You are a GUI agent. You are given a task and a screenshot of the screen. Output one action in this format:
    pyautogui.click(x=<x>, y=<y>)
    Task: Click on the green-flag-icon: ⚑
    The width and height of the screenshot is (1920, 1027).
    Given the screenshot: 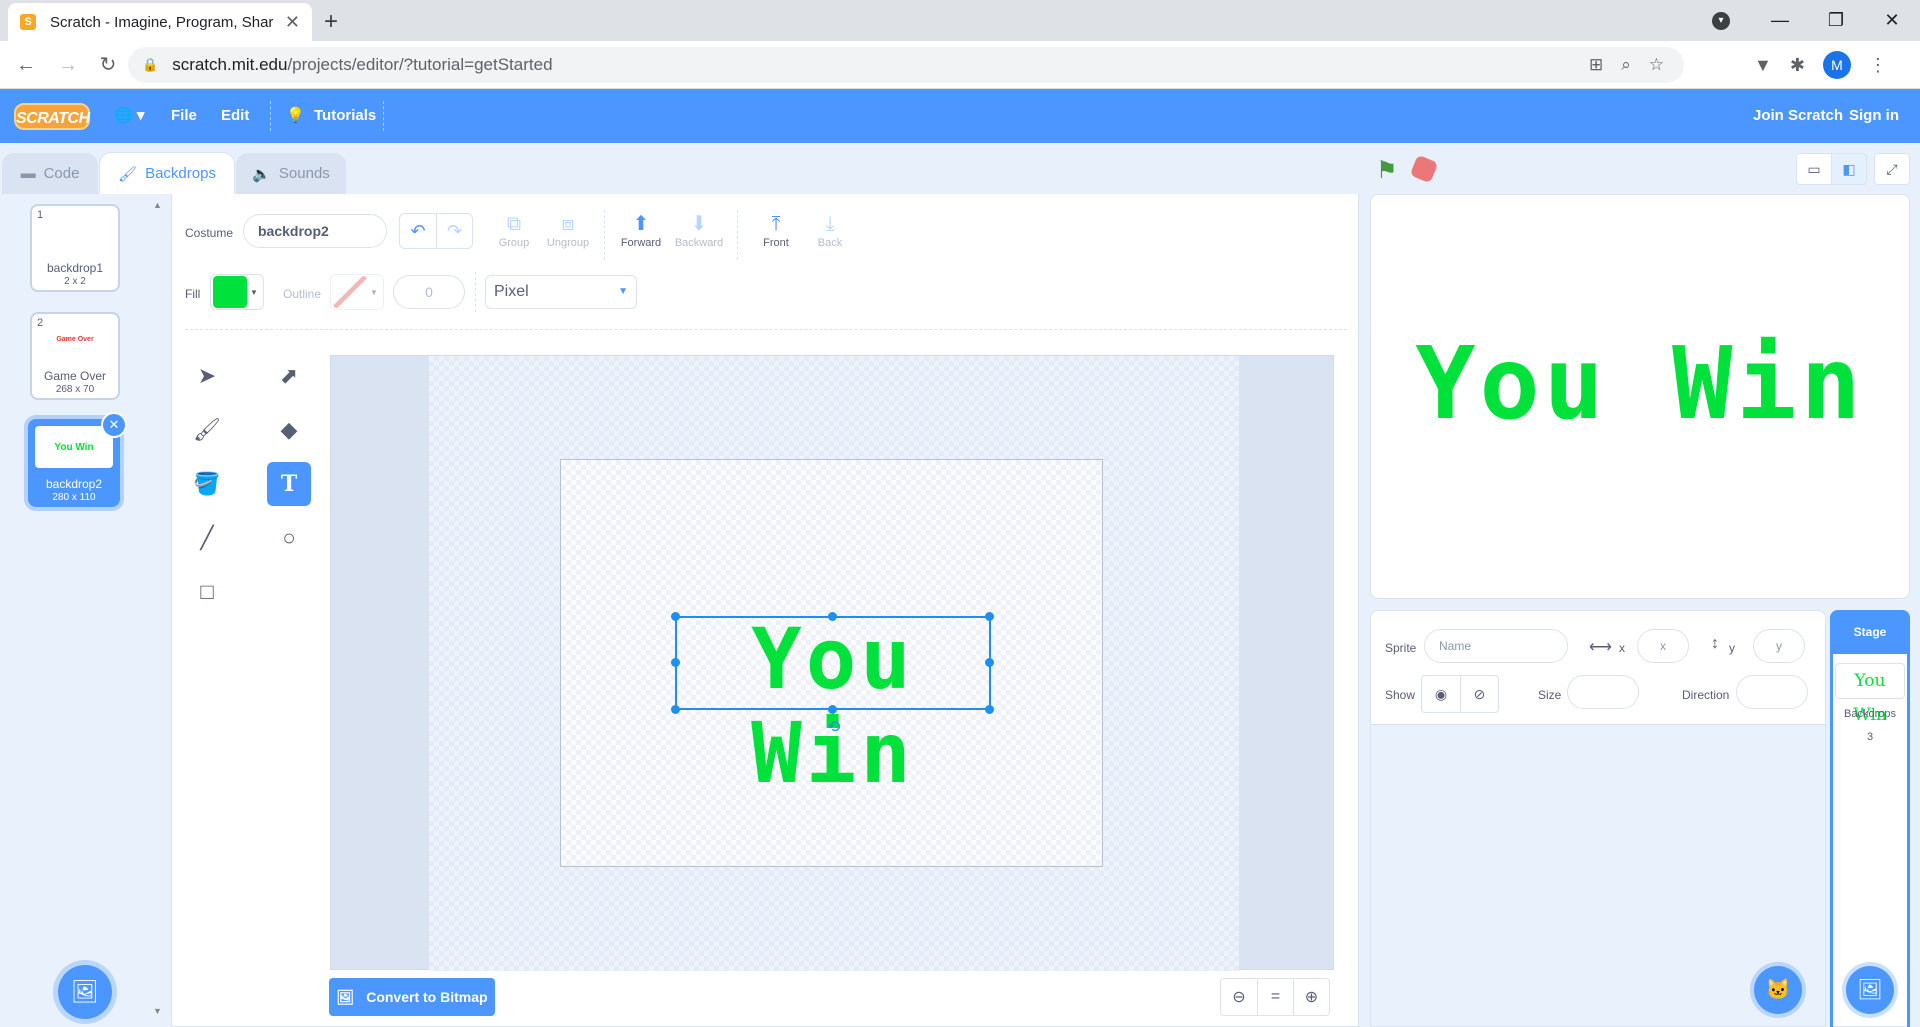 What is the action you would take?
    pyautogui.click(x=1387, y=170)
    